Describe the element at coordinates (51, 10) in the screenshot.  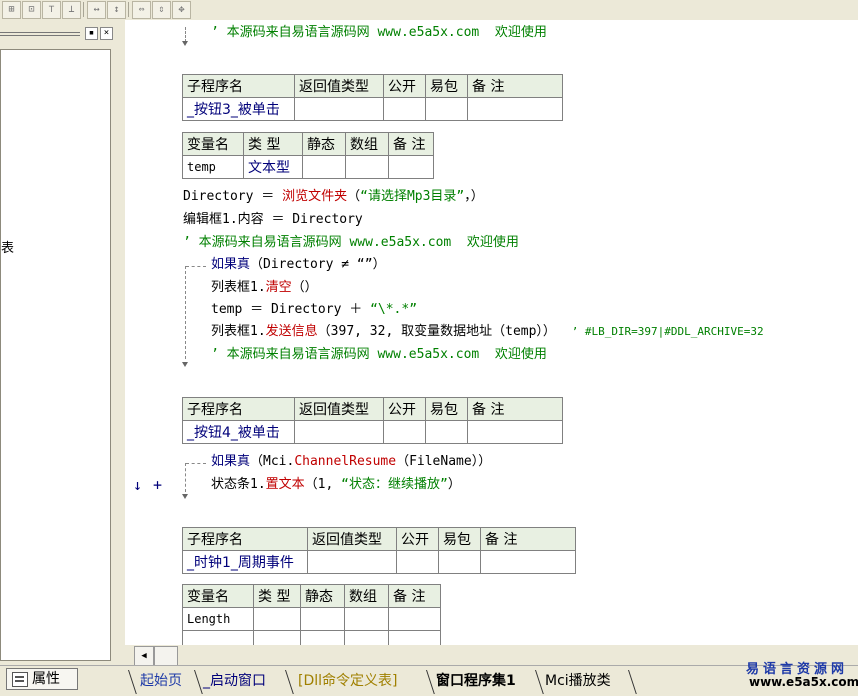
I see `align-top-icon: ⊤` at that location.